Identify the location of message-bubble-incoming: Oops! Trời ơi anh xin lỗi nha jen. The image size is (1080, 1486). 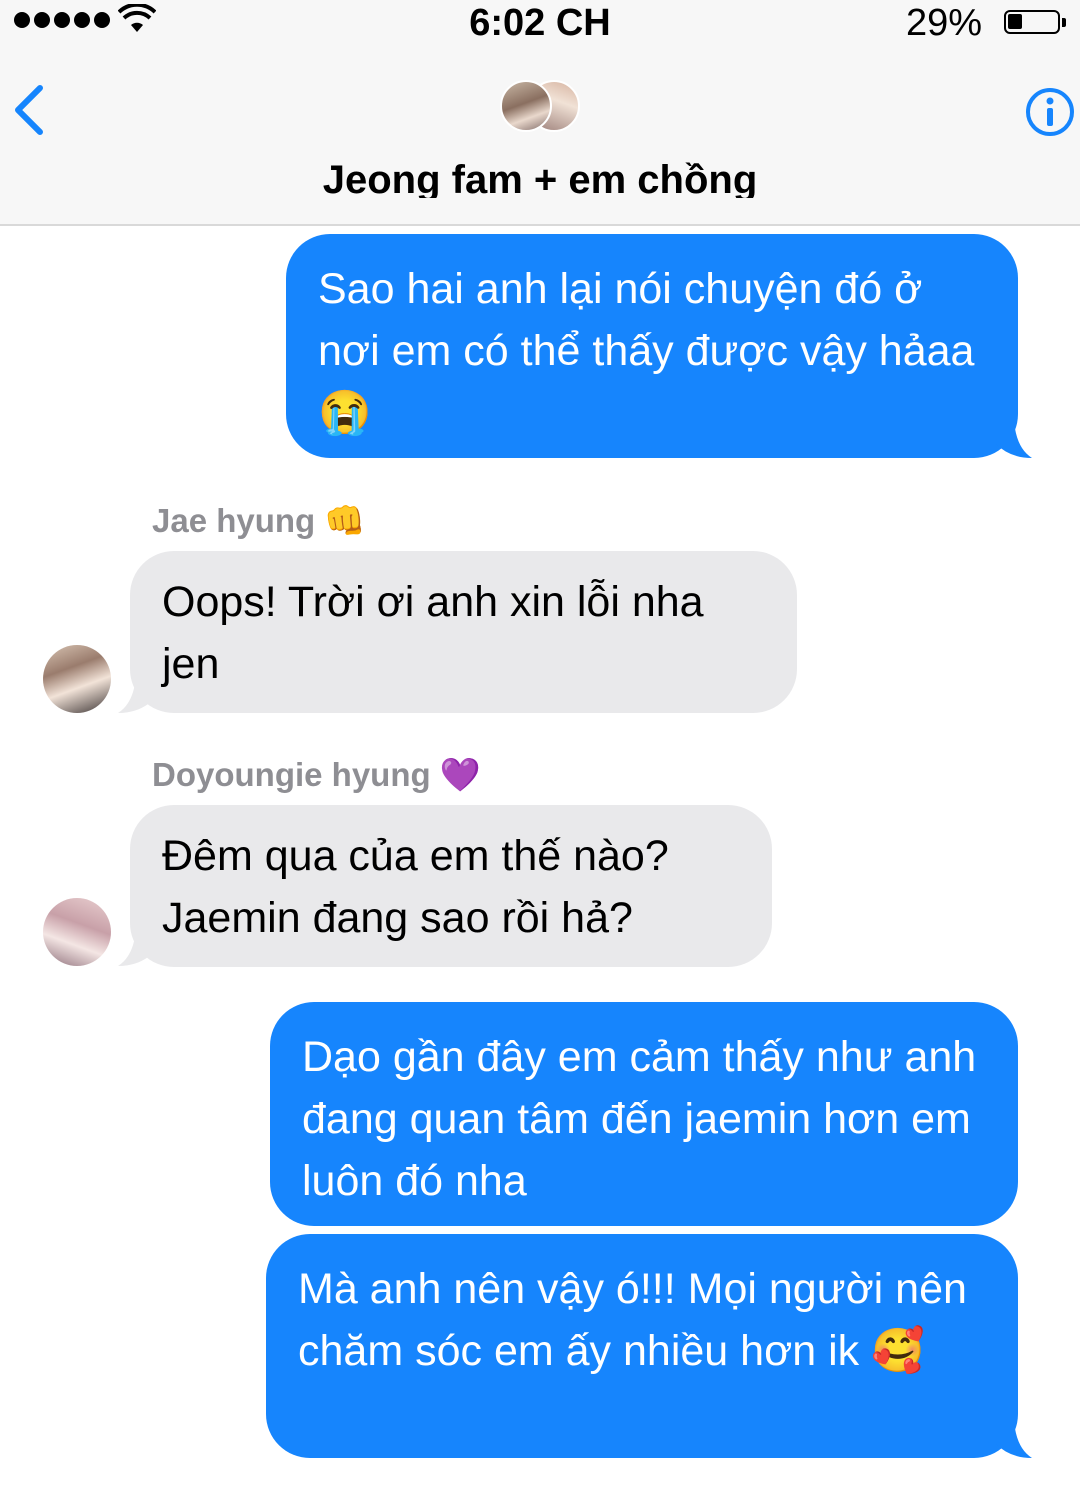
(463, 632).